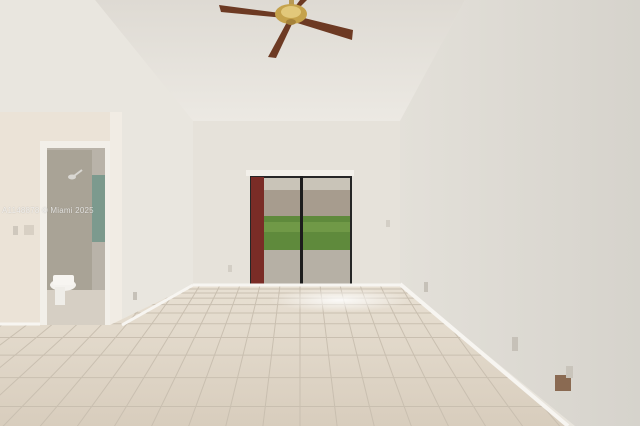  What do you see at coordinates (301, 231) in the screenshot?
I see `patio-door-mullion` at bounding box center [301, 231].